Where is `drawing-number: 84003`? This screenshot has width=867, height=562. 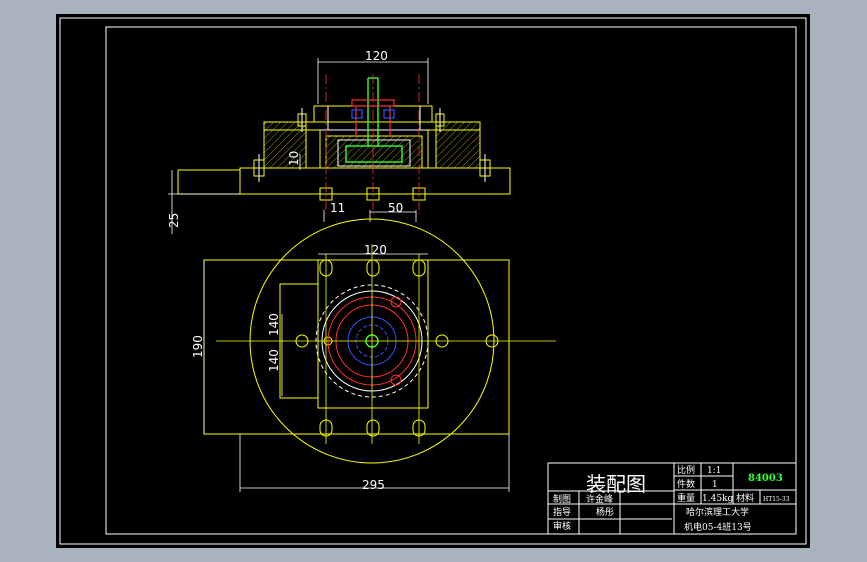
drawing-number: 84003 is located at coordinates (765, 478).